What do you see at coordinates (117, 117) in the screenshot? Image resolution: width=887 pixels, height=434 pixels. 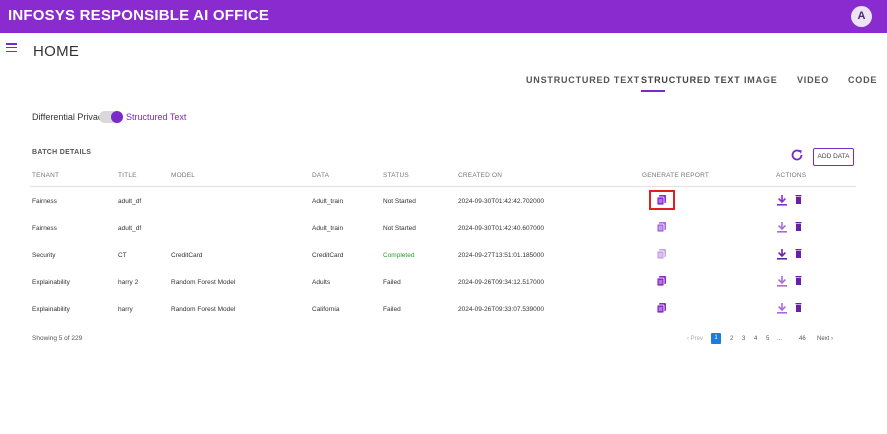 I see `toggle-knob` at bounding box center [117, 117].